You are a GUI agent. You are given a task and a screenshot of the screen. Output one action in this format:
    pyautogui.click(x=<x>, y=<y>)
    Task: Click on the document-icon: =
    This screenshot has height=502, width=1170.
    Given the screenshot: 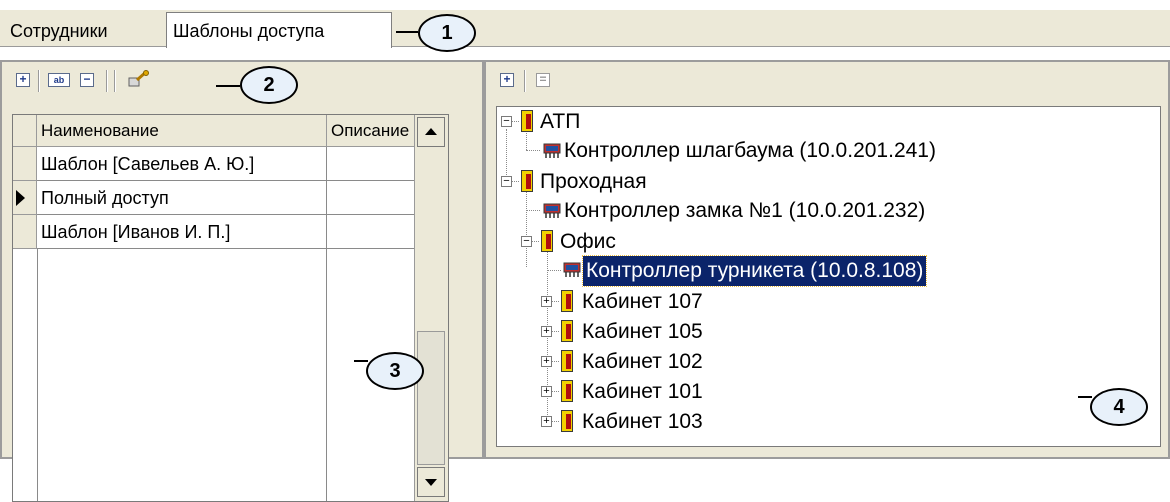 What is the action you would take?
    pyautogui.click(x=543, y=80)
    